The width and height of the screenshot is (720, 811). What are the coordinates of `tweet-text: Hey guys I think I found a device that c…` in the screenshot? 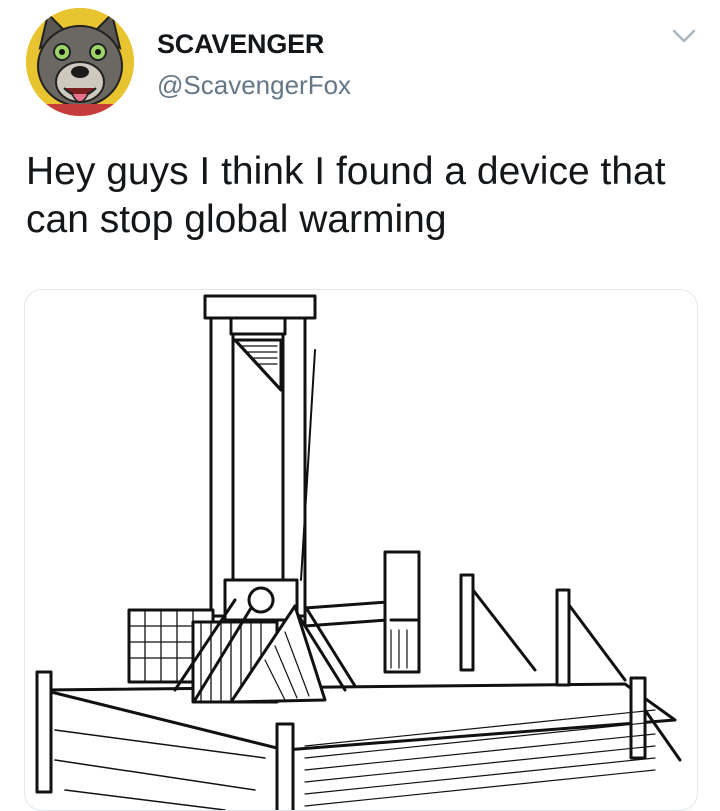 It's located at (346, 195).